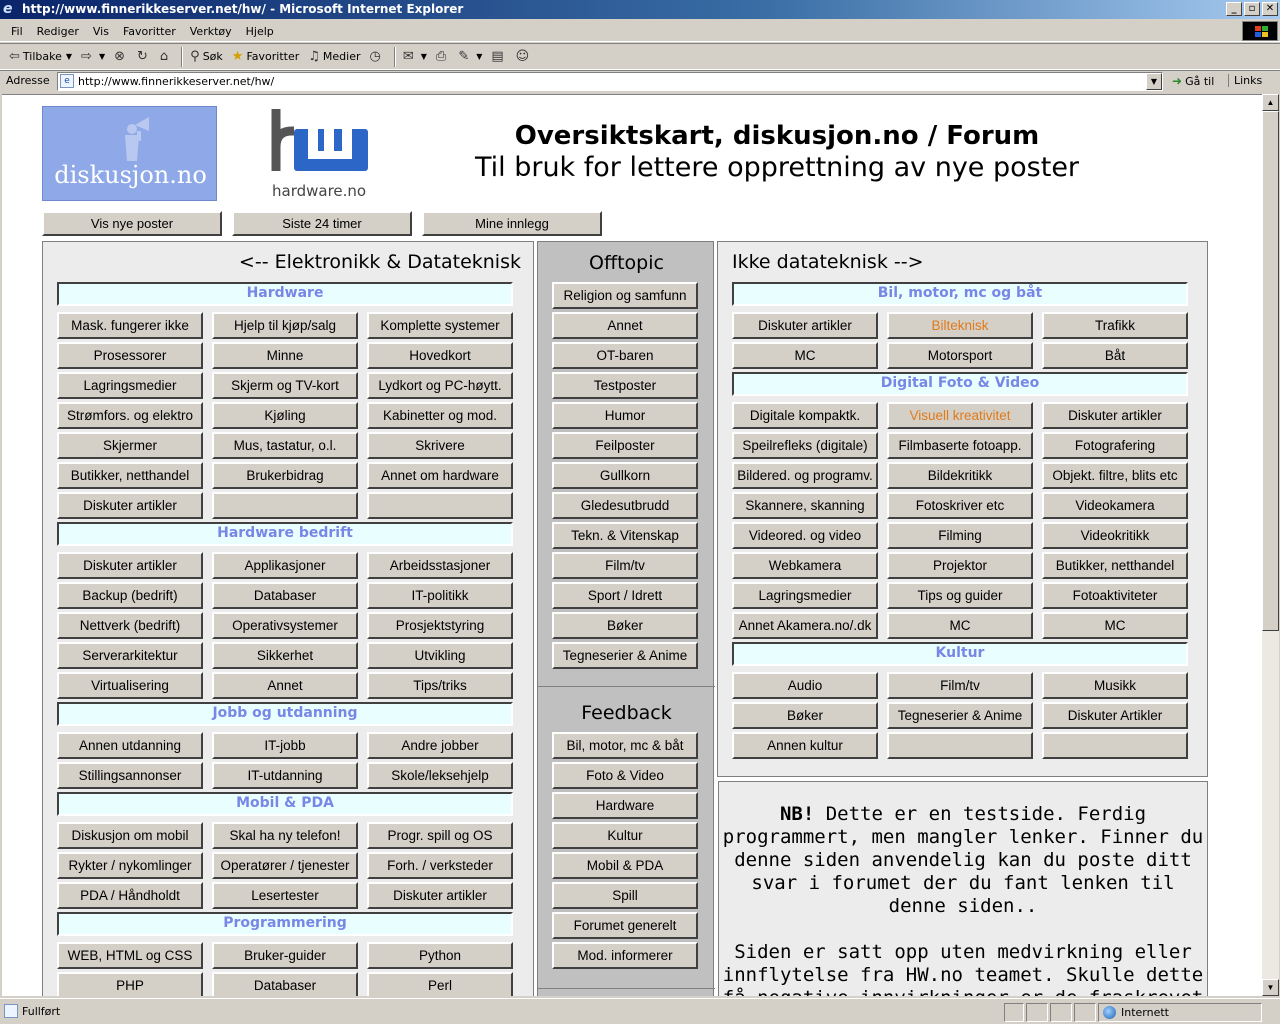 This screenshot has width=1280, height=1024. What do you see at coordinates (960, 355) in the screenshot?
I see `forum-button-motorsport: Motorsport` at bounding box center [960, 355].